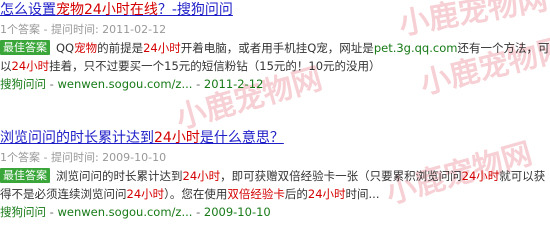 This screenshot has width=550, height=240. Describe the element at coordinates (275, 11) in the screenshot. I see `result-title-link: 怎么设置宠物24小时在线？-搜狗问问` at that location.